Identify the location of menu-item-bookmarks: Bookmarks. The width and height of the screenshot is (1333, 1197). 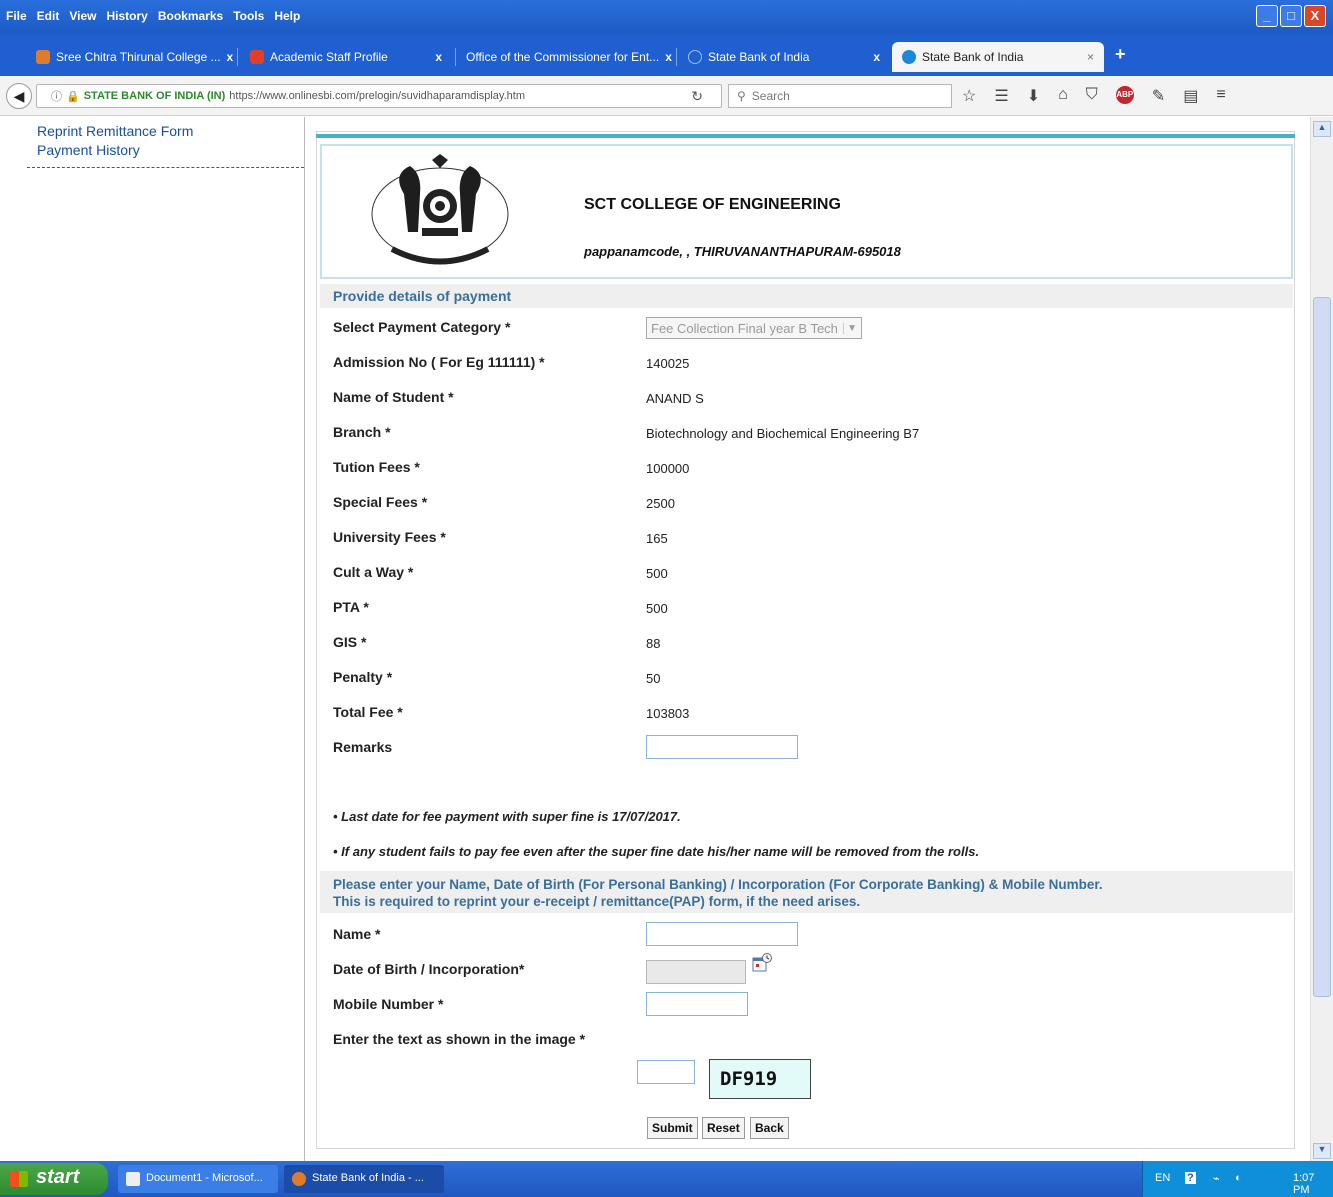
(190, 16).